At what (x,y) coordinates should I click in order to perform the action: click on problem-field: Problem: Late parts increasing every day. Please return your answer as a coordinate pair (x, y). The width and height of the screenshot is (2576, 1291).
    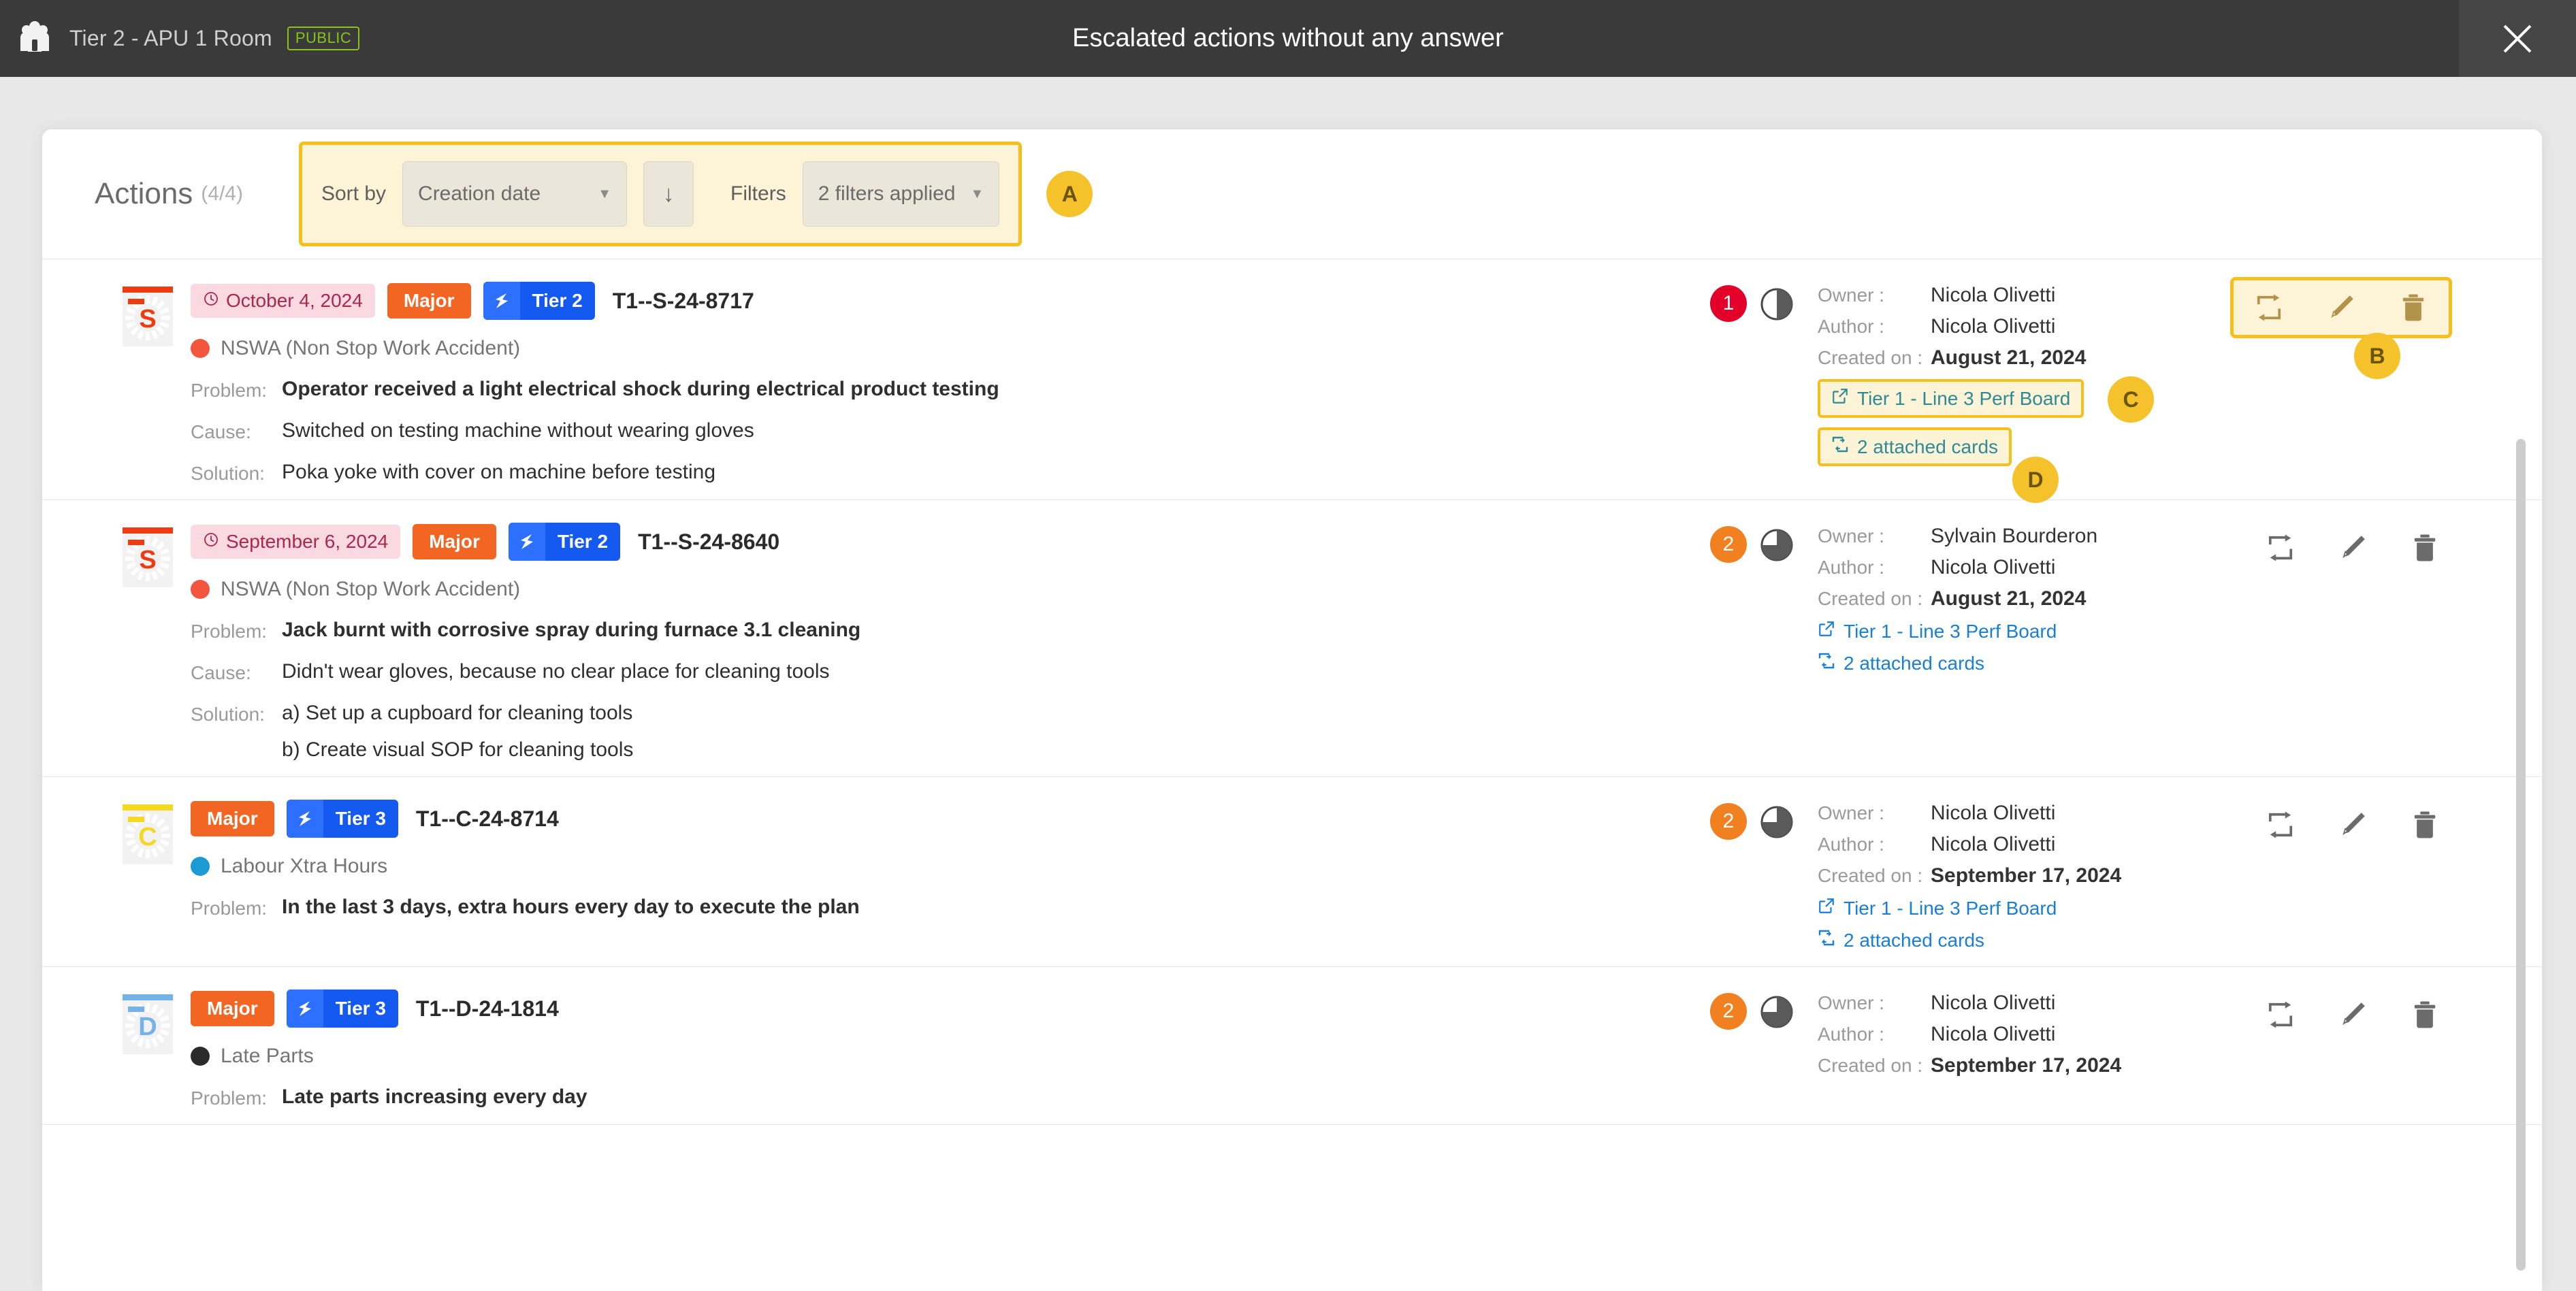
    Looking at the image, I should click on (951, 1097).